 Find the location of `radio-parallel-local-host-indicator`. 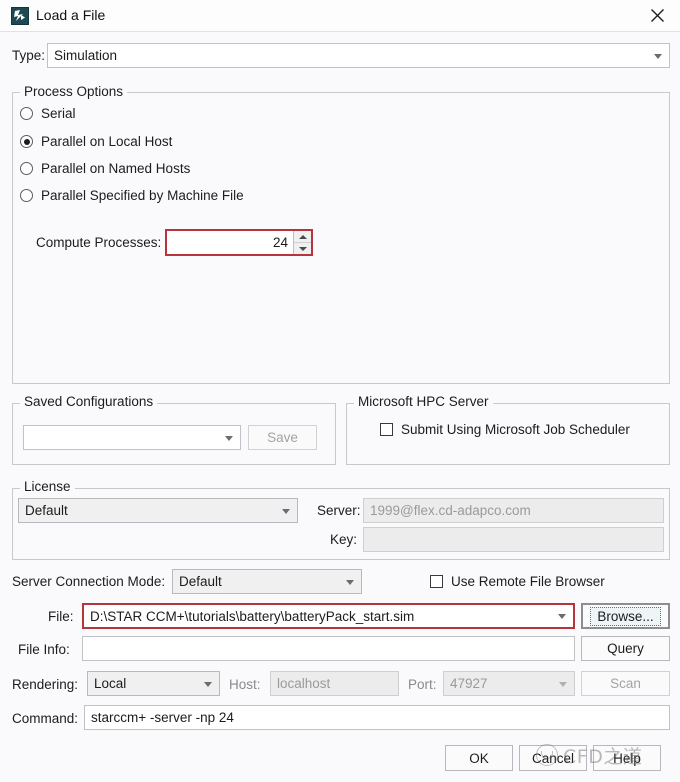

radio-parallel-local-host-indicator is located at coordinates (26, 141).